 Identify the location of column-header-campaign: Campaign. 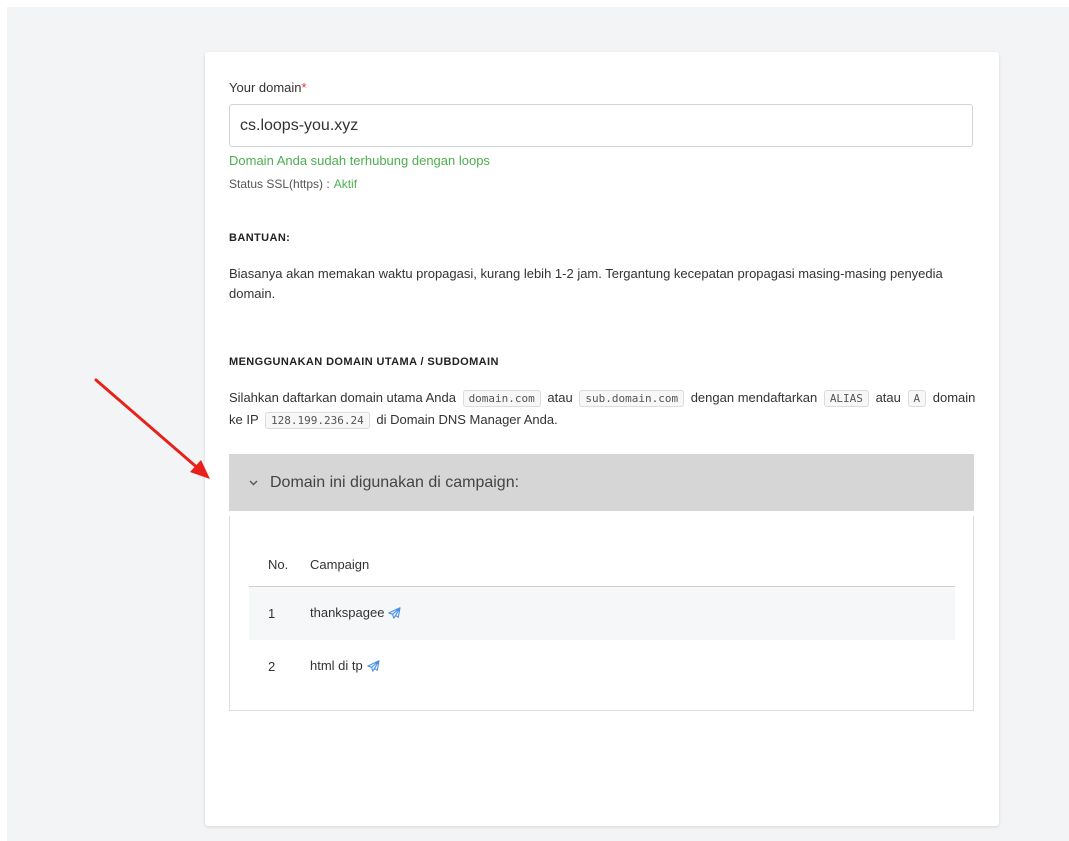
(632, 564).